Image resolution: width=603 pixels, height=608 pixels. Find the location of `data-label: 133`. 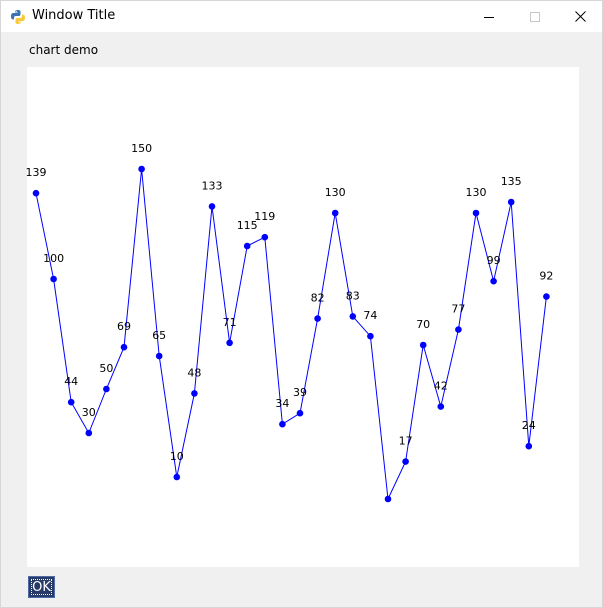

data-label: 133 is located at coordinates (212, 185).